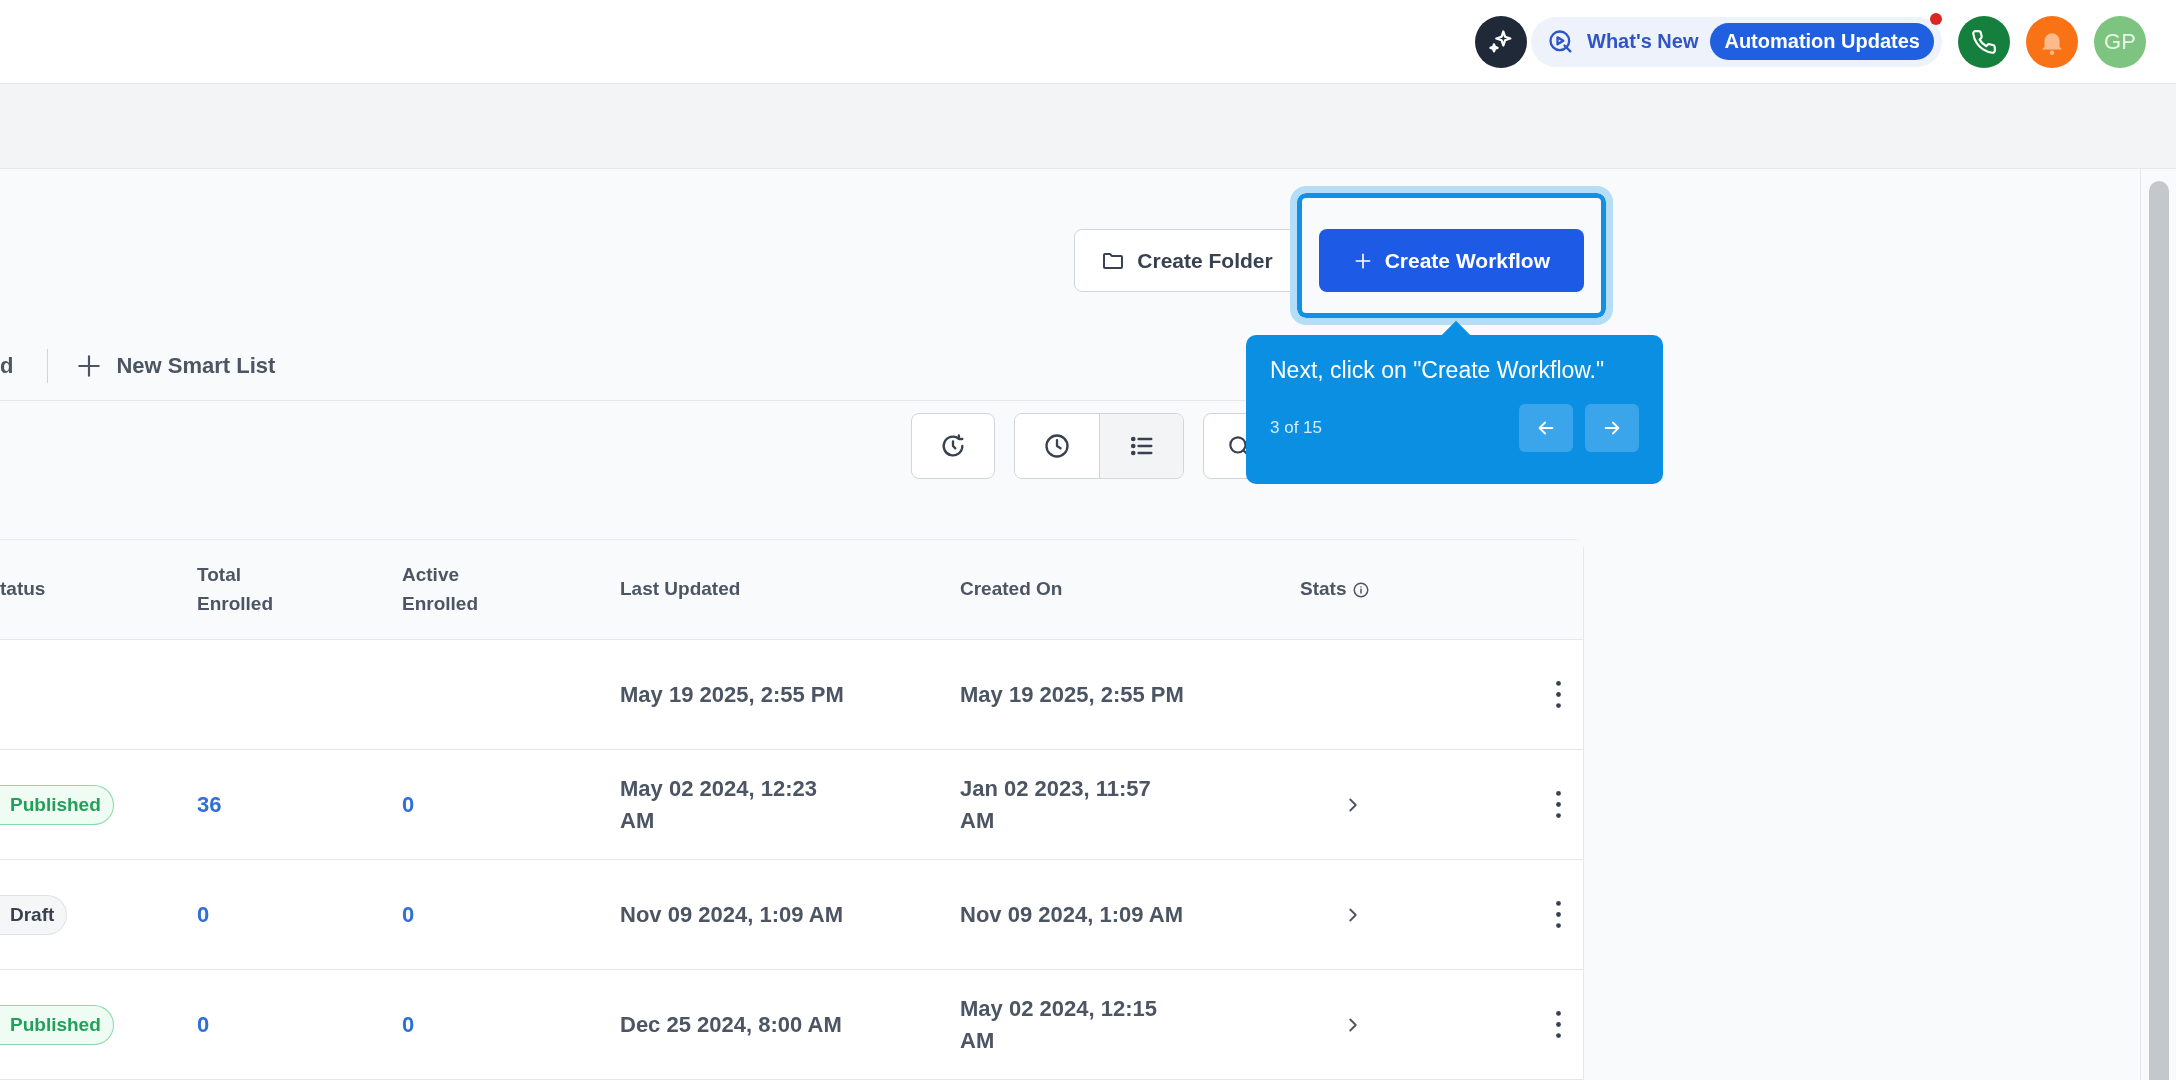  What do you see at coordinates (1141, 446) in the screenshot?
I see `view-toggle-button` at bounding box center [1141, 446].